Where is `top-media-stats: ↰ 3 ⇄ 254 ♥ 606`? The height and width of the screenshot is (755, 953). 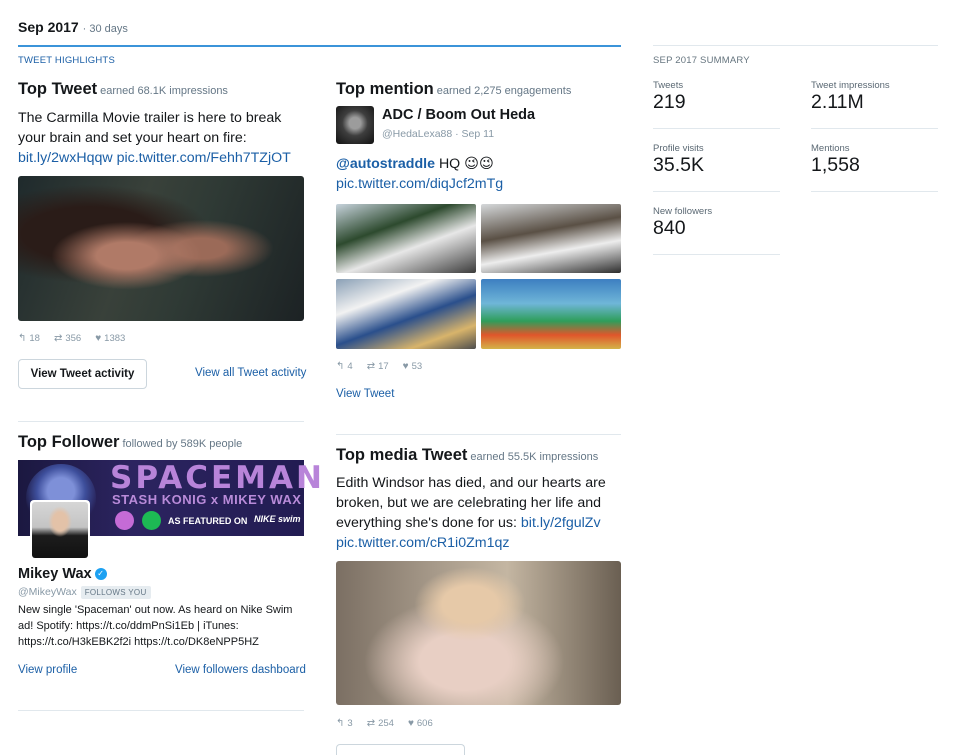 top-media-stats: ↰ 3 ⇄ 254 ♥ 606 is located at coordinates (384, 723).